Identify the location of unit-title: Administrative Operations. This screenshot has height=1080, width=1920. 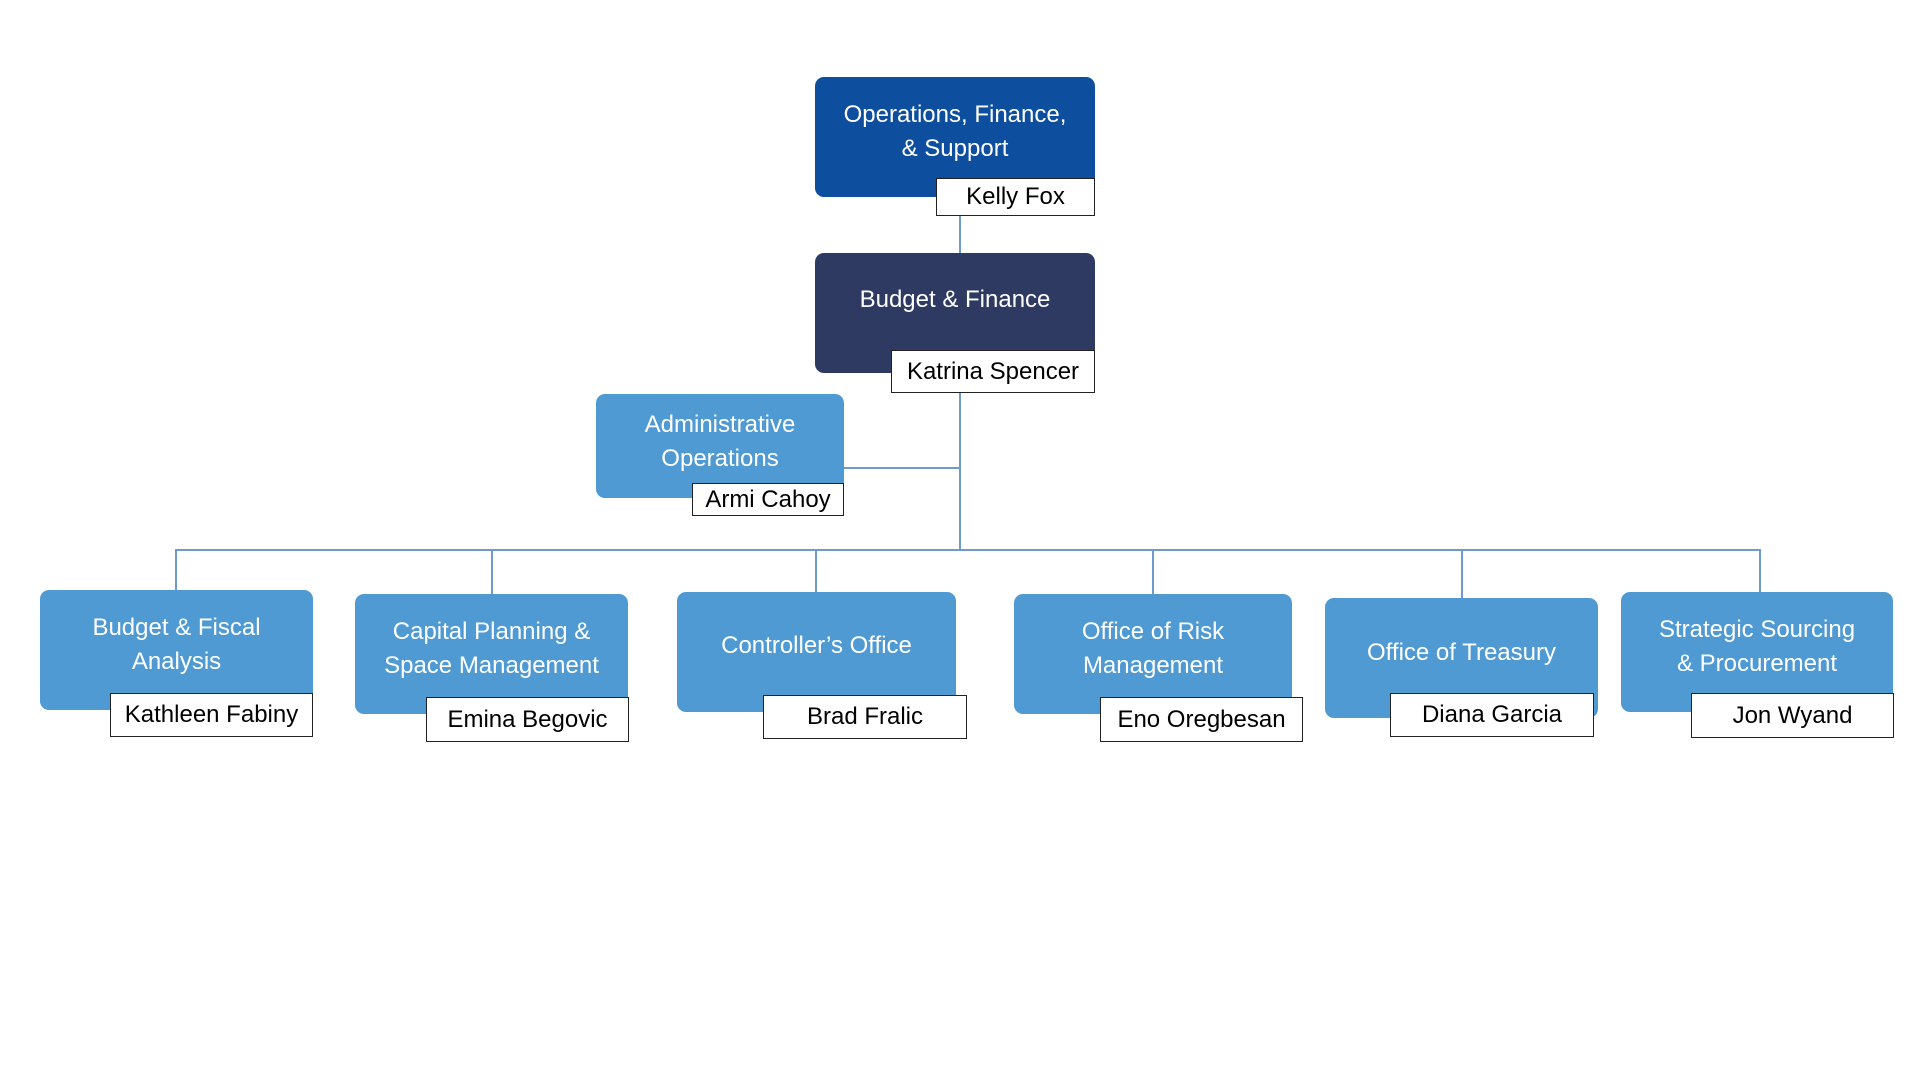
(720, 441).